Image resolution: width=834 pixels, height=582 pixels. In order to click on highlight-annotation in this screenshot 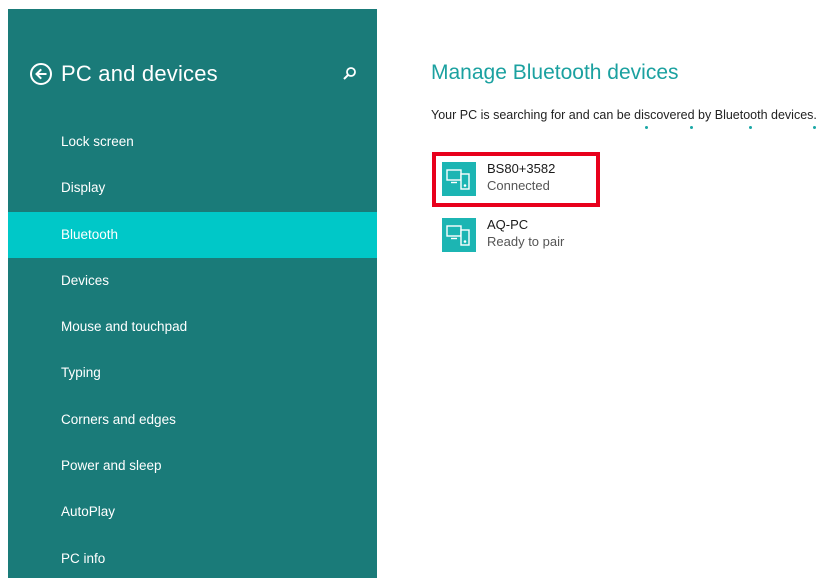, I will do `click(516, 179)`.